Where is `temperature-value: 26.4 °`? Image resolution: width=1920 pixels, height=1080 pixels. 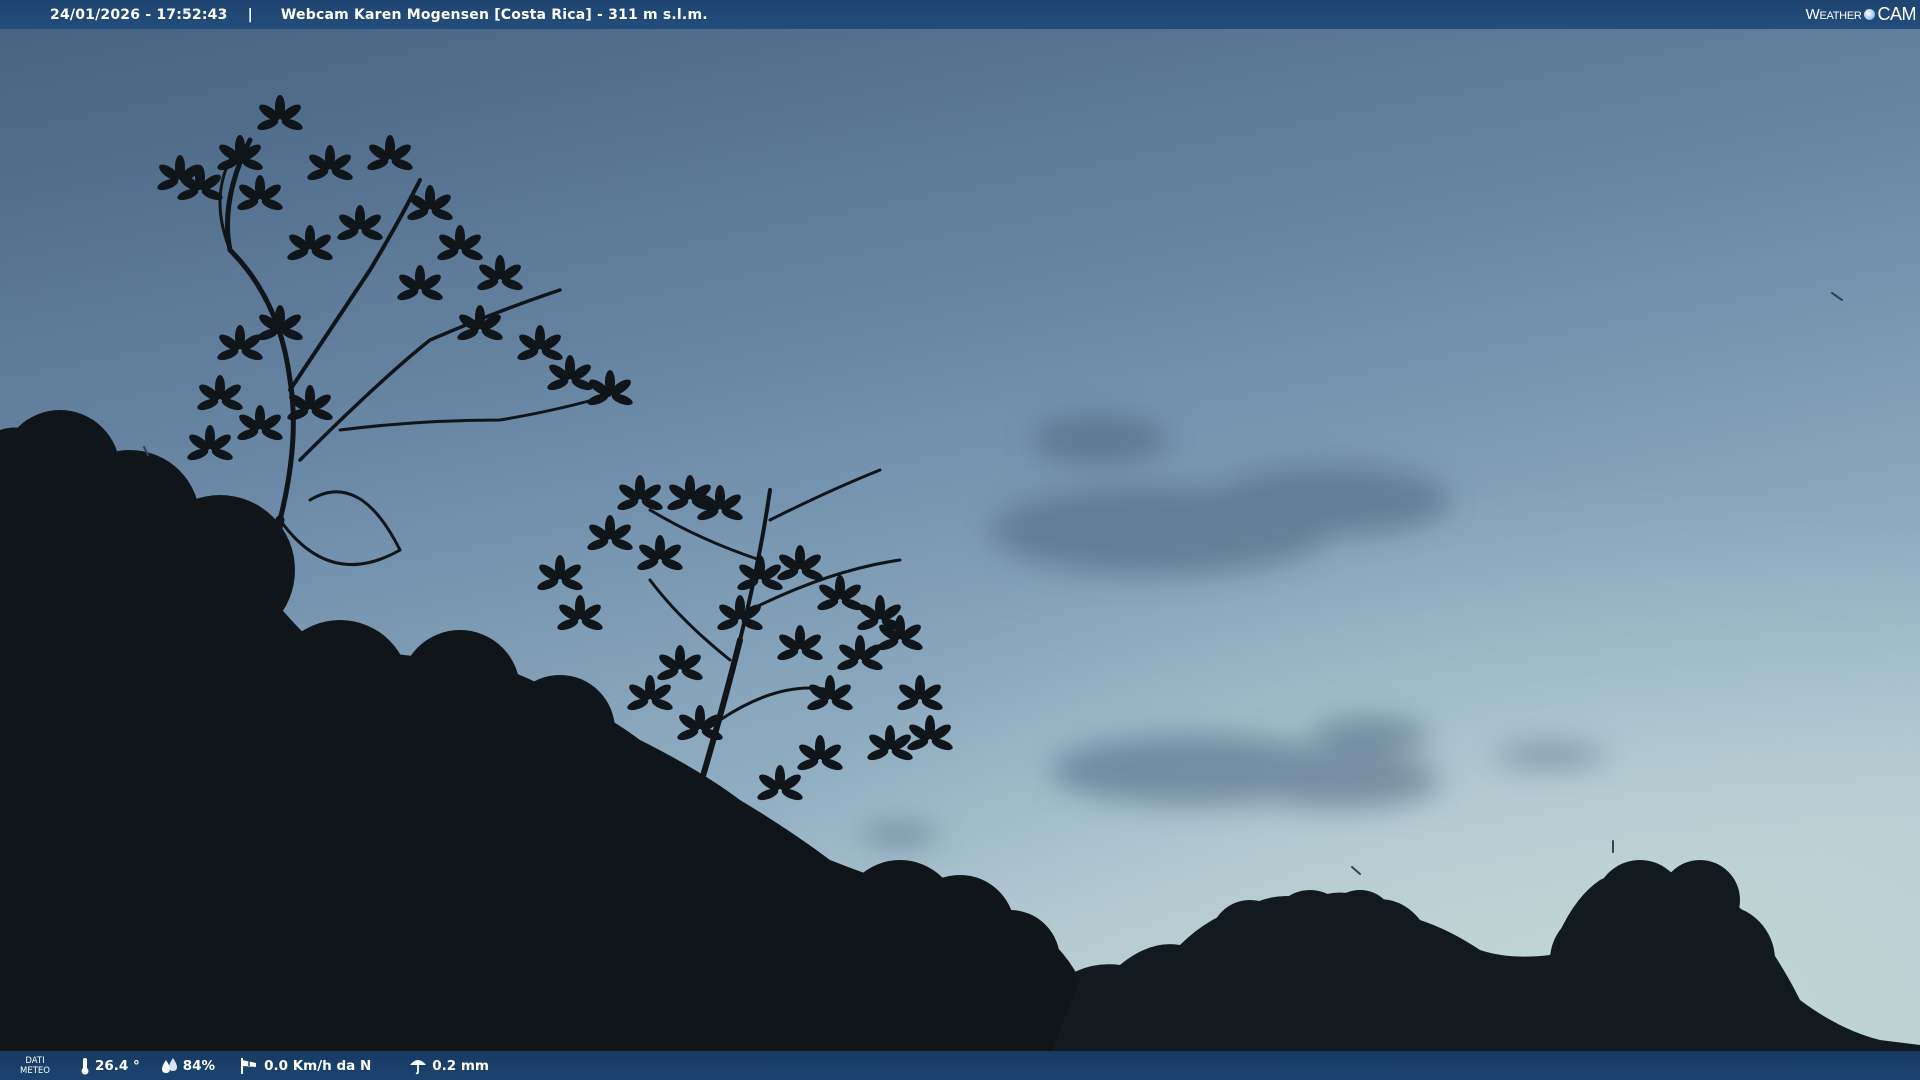 temperature-value: 26.4 ° is located at coordinates (117, 1065).